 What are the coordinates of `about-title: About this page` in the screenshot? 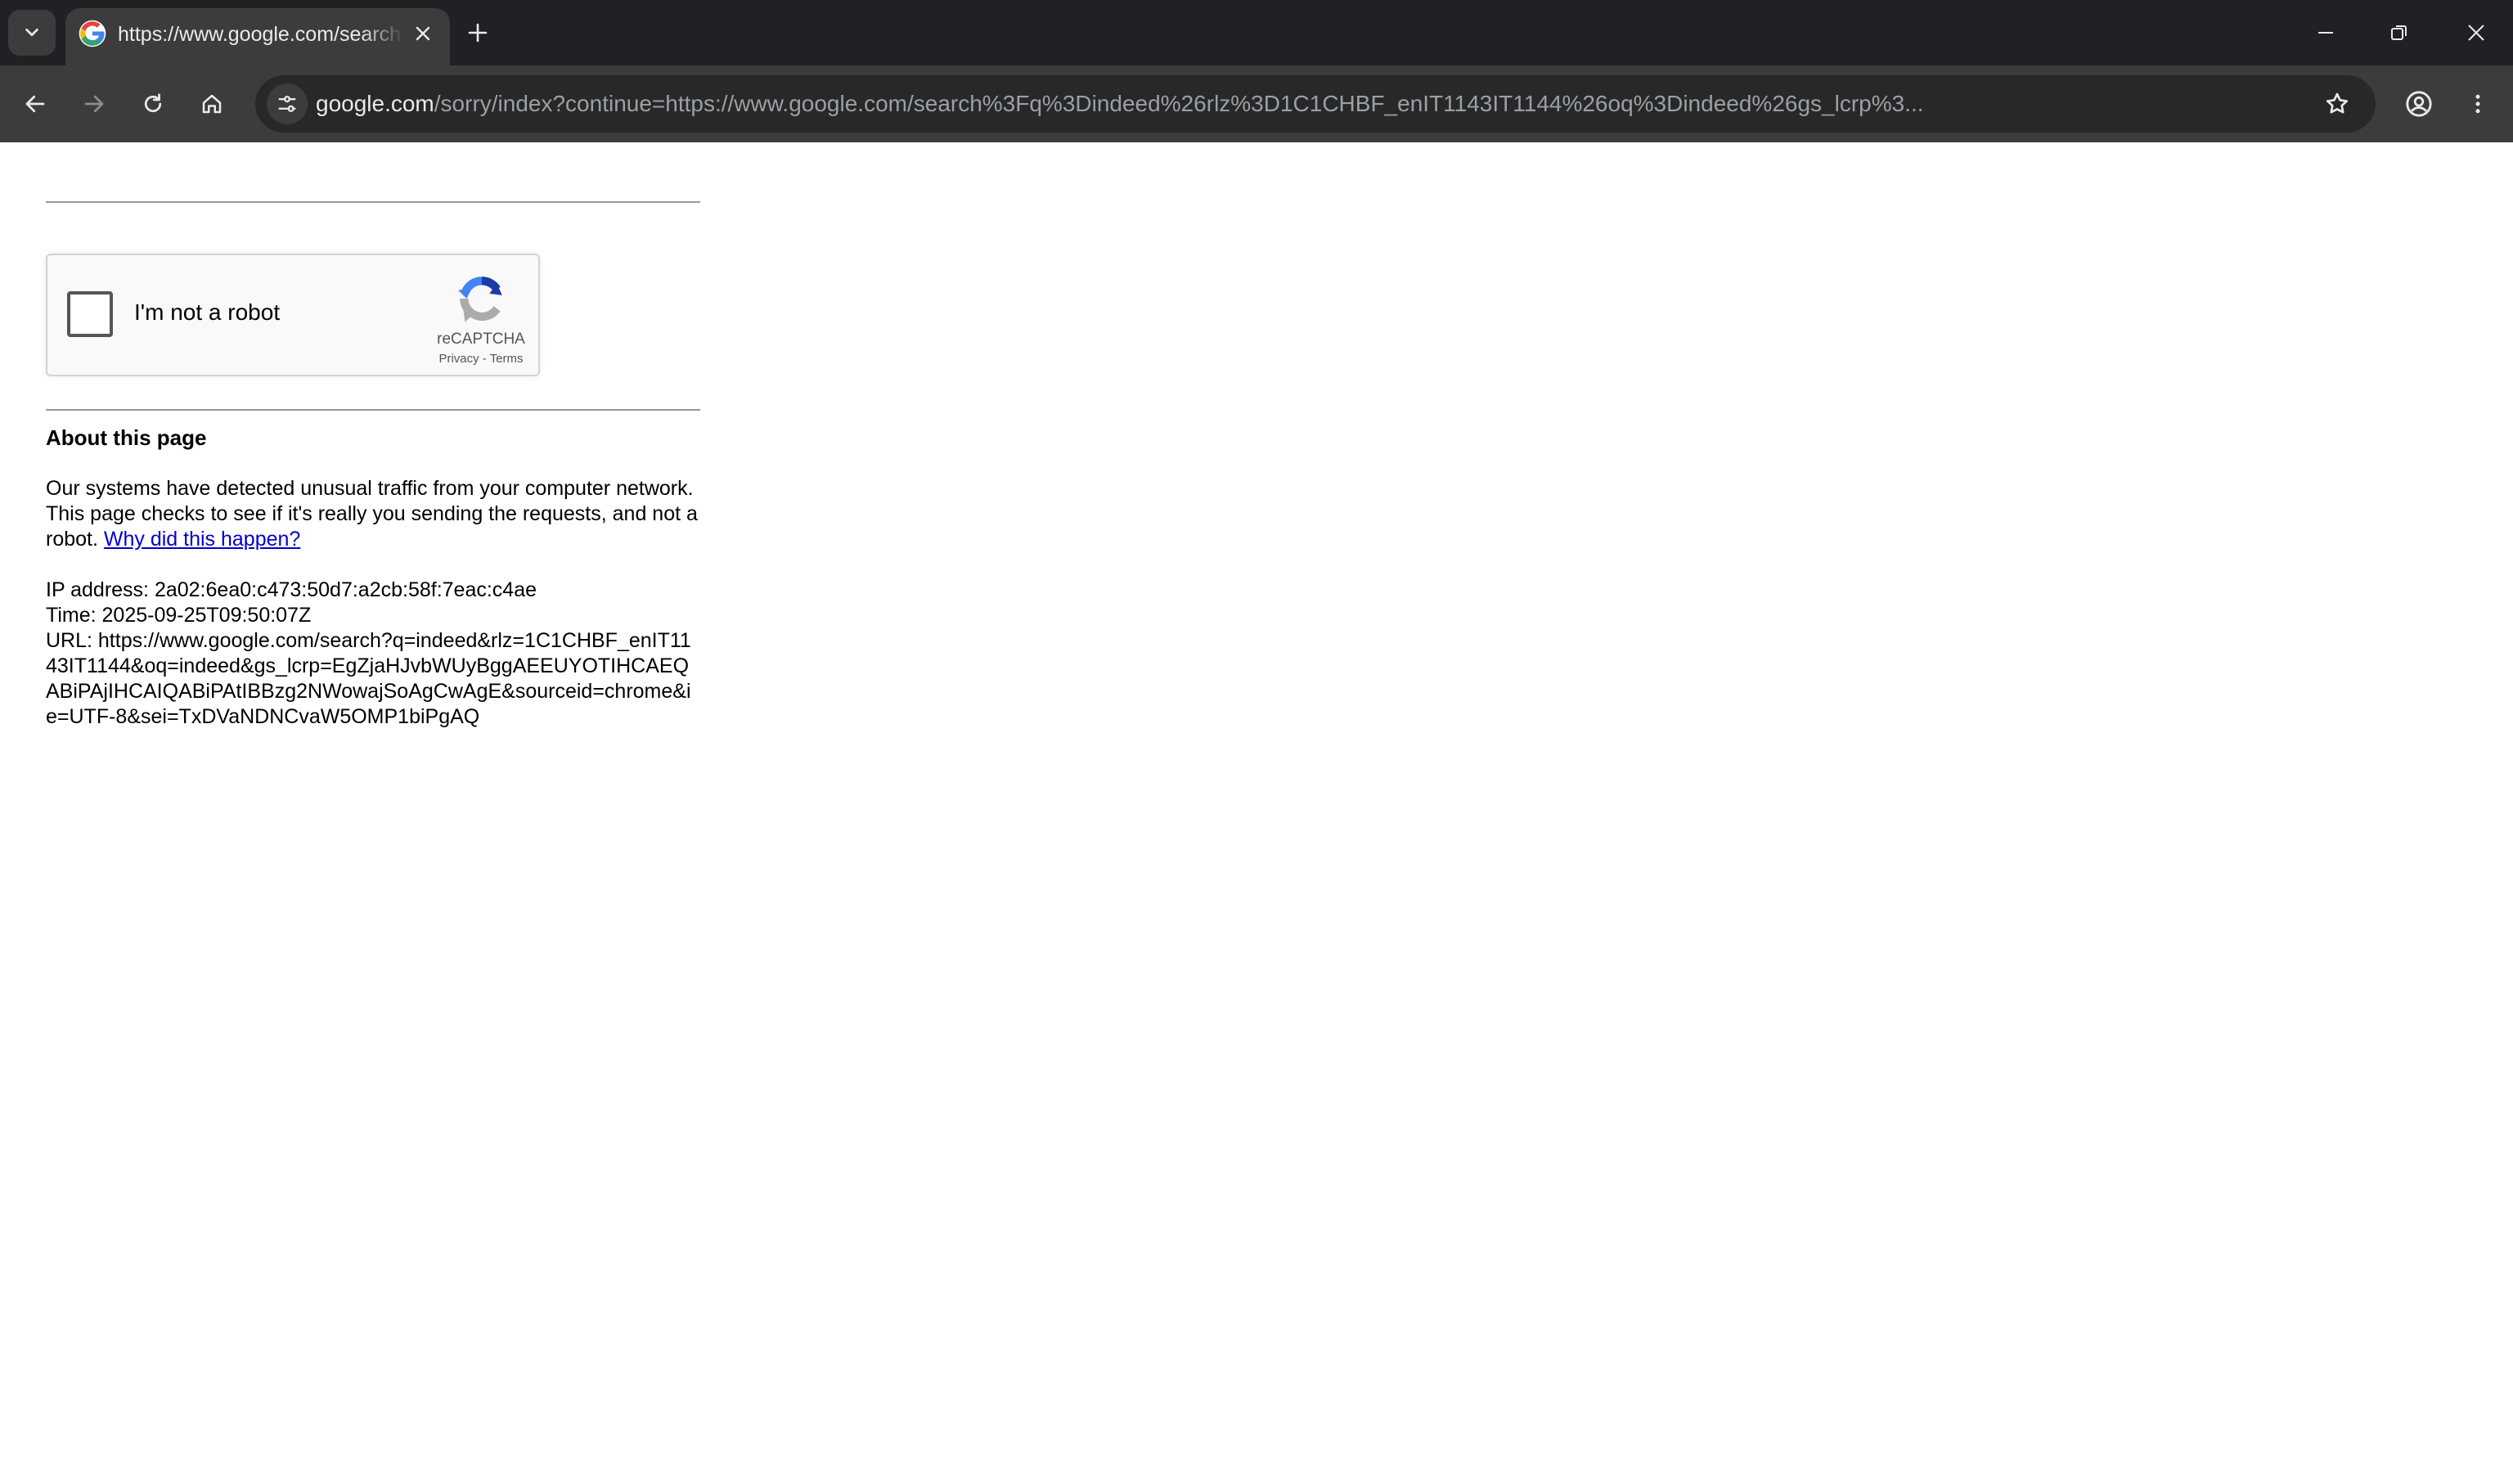 It's located at (126, 437).